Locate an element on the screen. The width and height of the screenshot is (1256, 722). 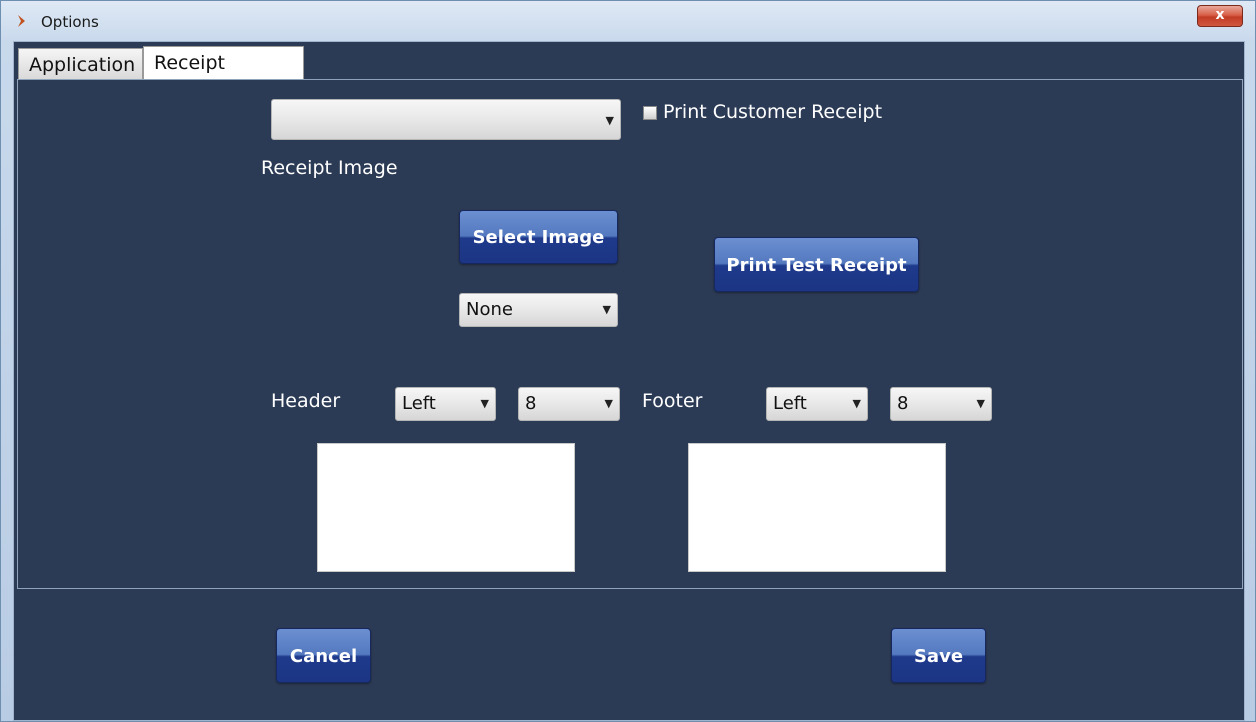
header-alignment-select: Left ▼ is located at coordinates (445, 404).